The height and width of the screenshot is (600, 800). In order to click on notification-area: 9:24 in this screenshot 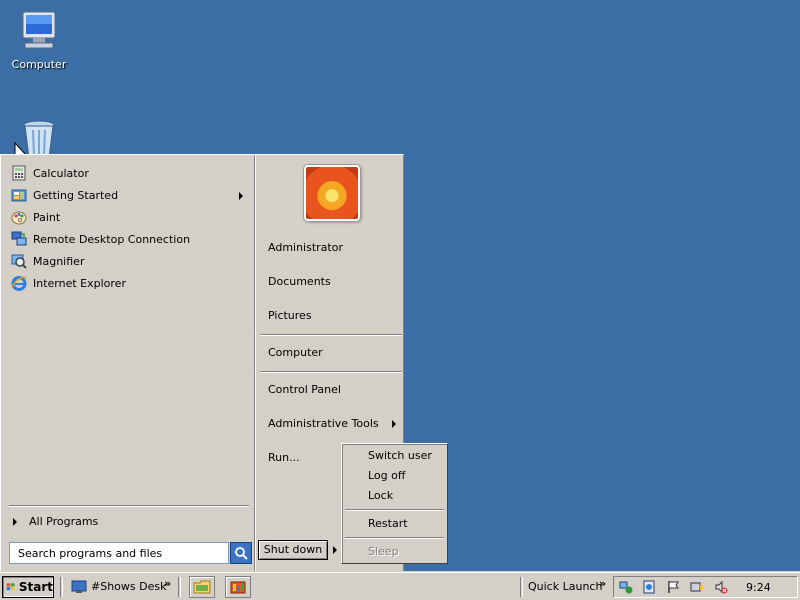, I will do `click(705, 587)`.